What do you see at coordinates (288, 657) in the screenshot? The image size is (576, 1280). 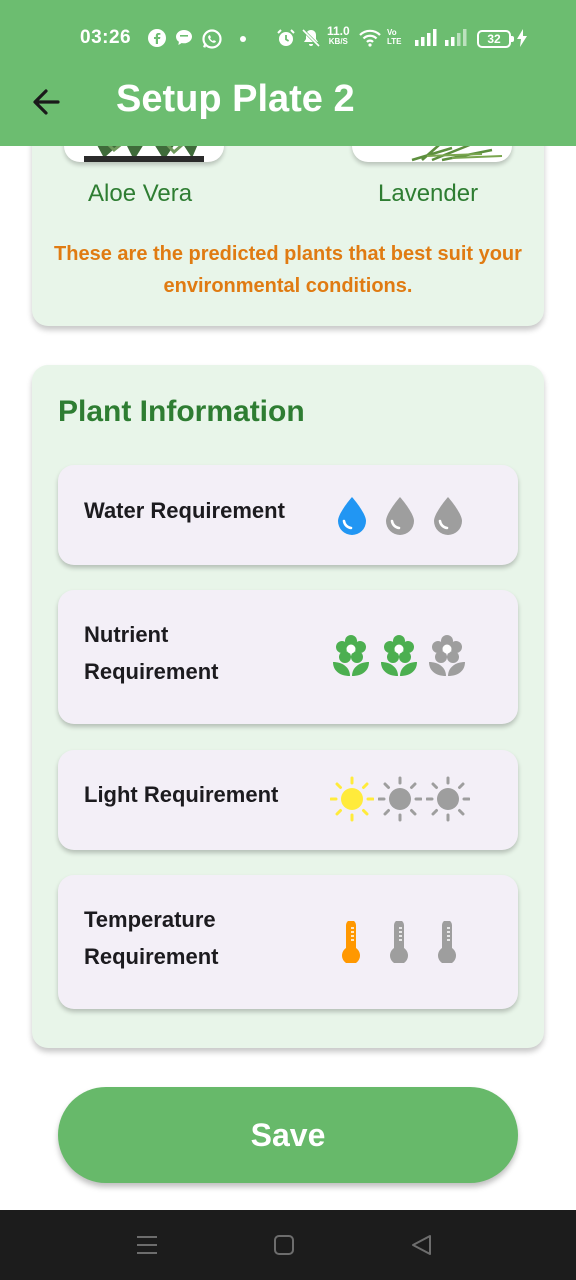 I see `nutrient-requirement-row: Nutrient Requirement` at bounding box center [288, 657].